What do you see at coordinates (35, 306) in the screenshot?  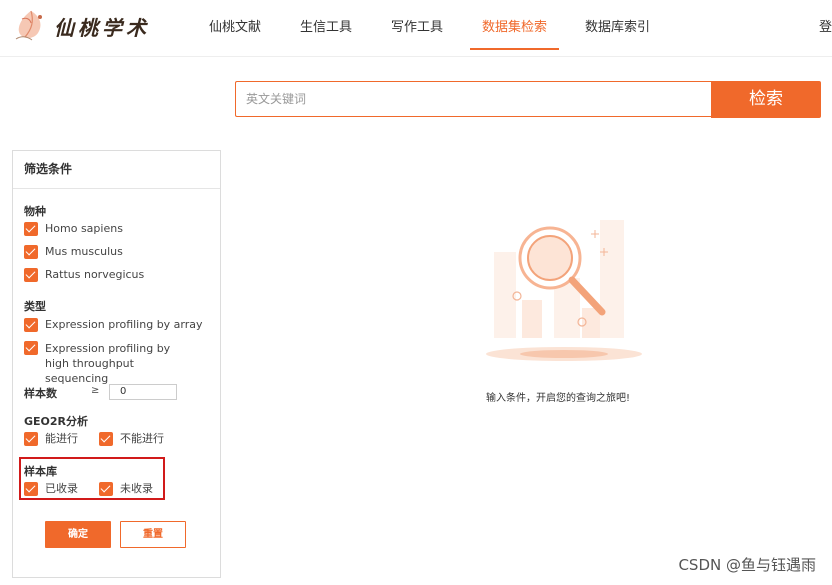 I see `type-label: 类型` at bounding box center [35, 306].